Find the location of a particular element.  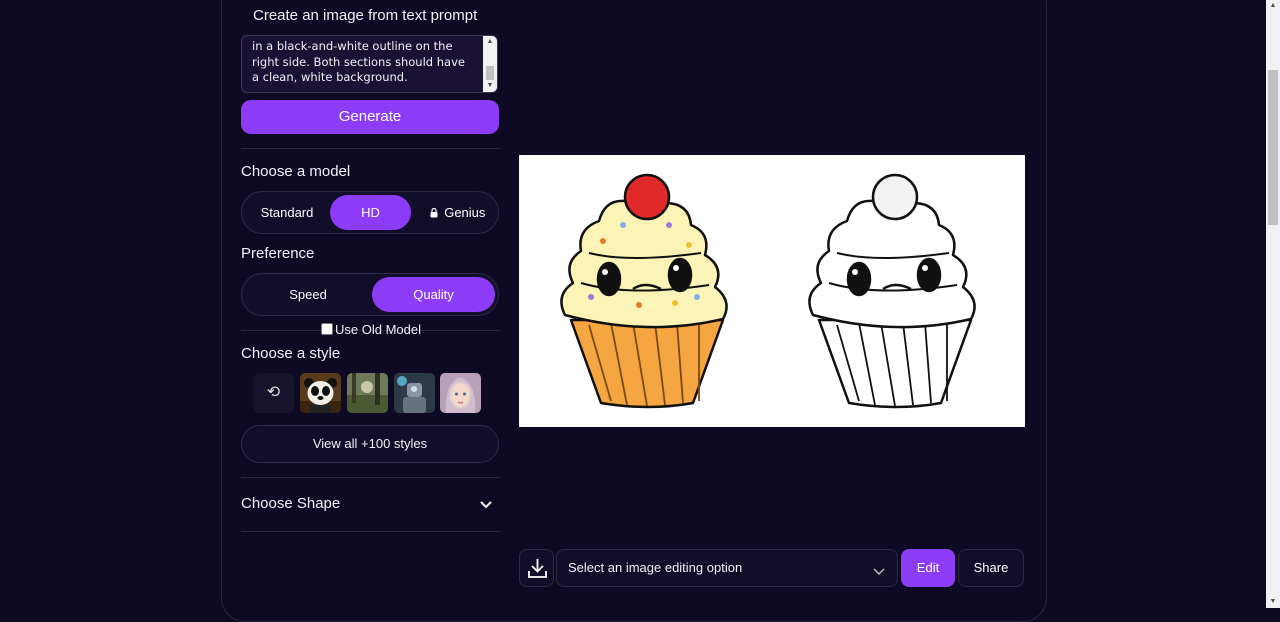

prompt-line: a clean, white background. is located at coordinates (330, 77).